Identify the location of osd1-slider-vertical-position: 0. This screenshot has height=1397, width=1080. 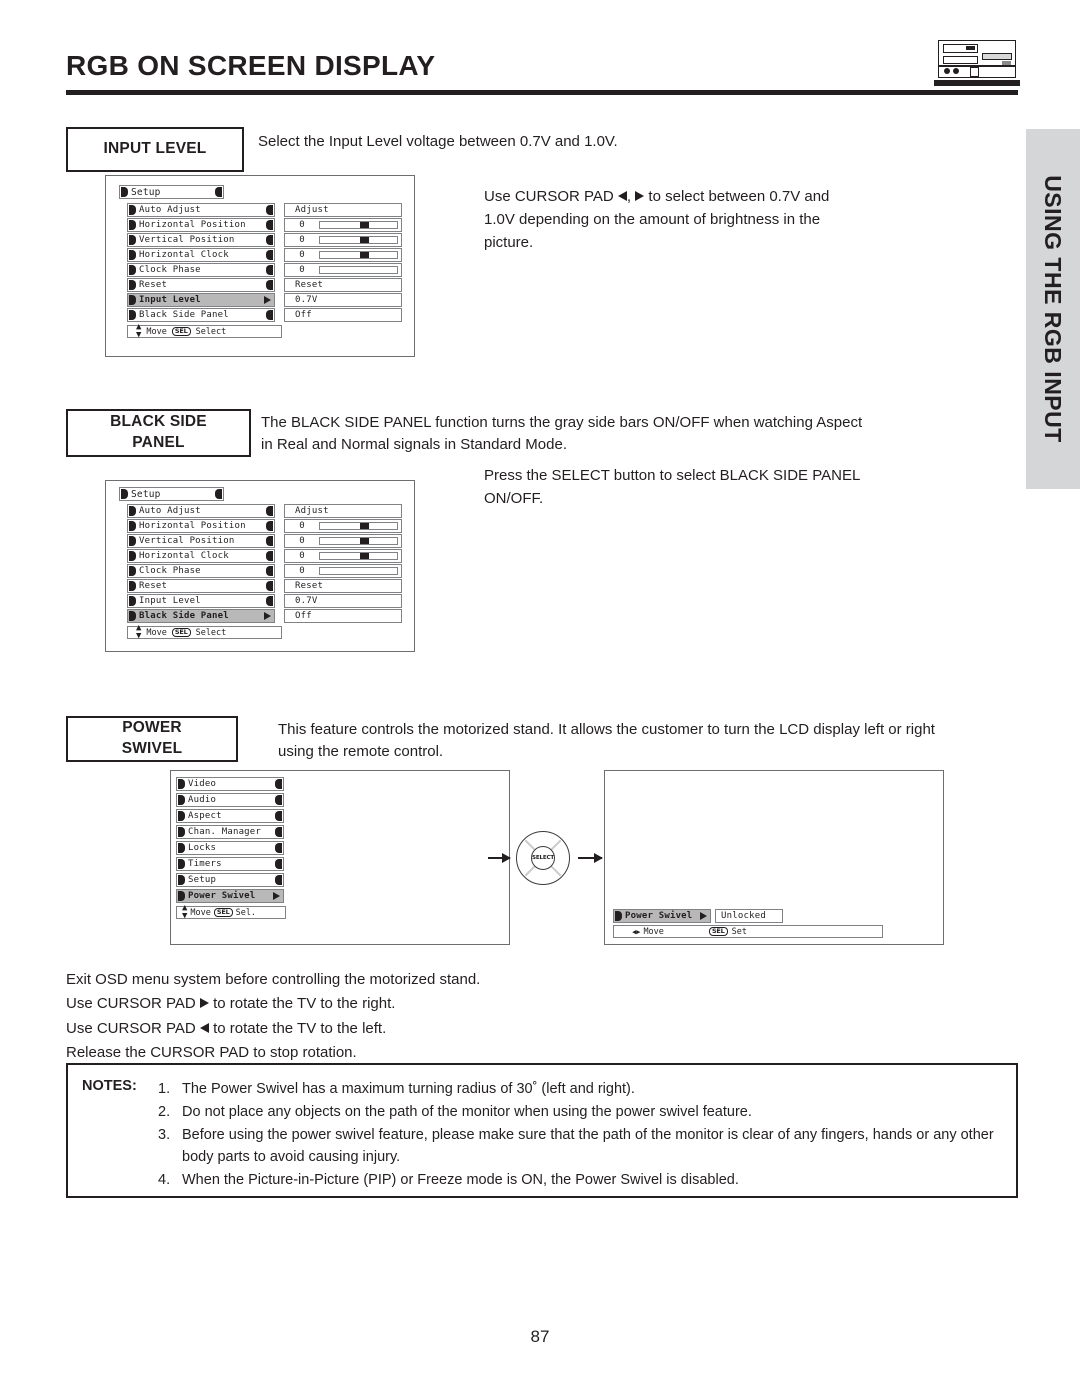
(343, 240).